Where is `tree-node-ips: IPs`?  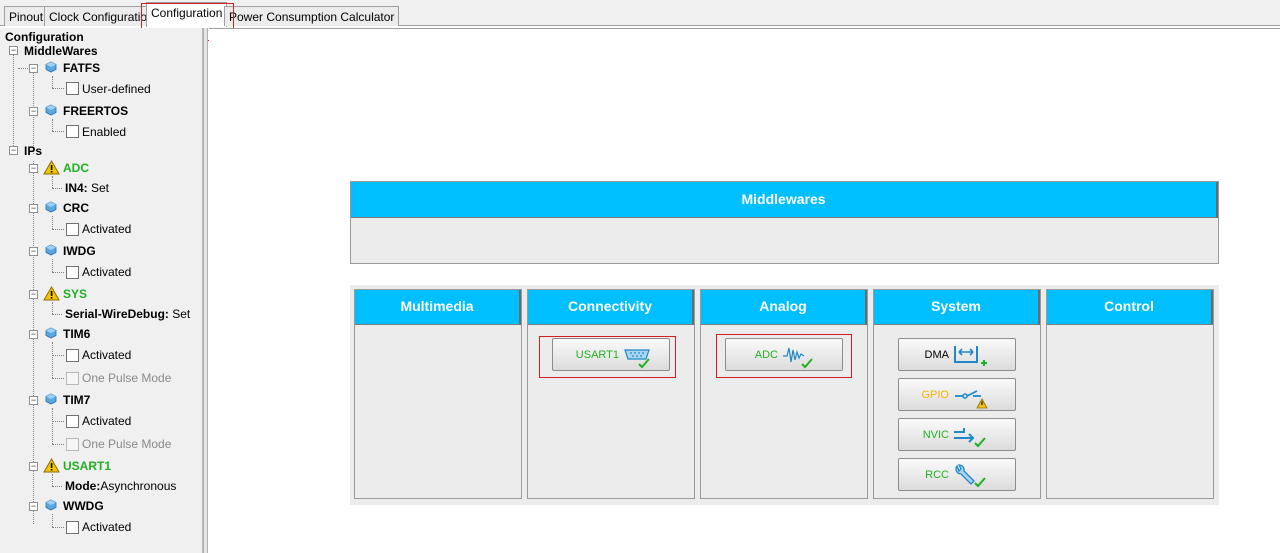
tree-node-ips: IPs is located at coordinates (33, 151).